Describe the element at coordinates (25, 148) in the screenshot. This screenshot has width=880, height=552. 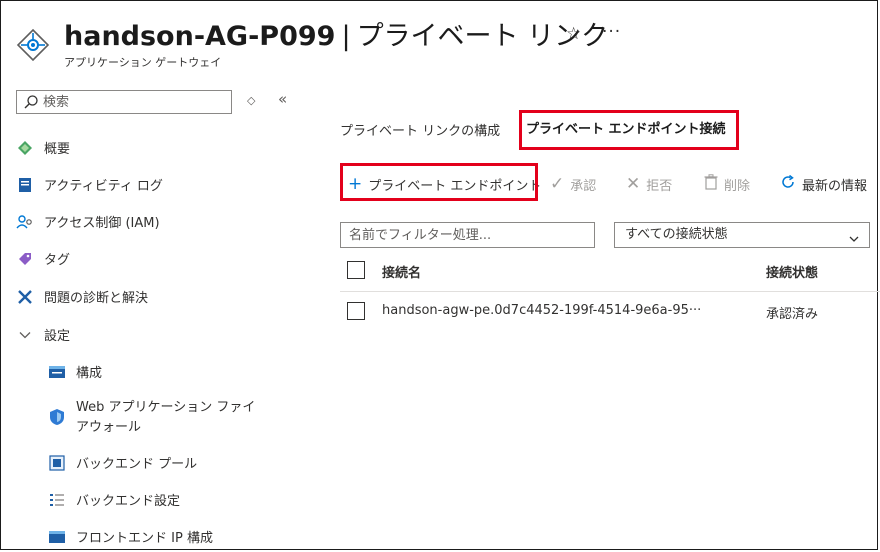
I see `overview-icon` at that location.